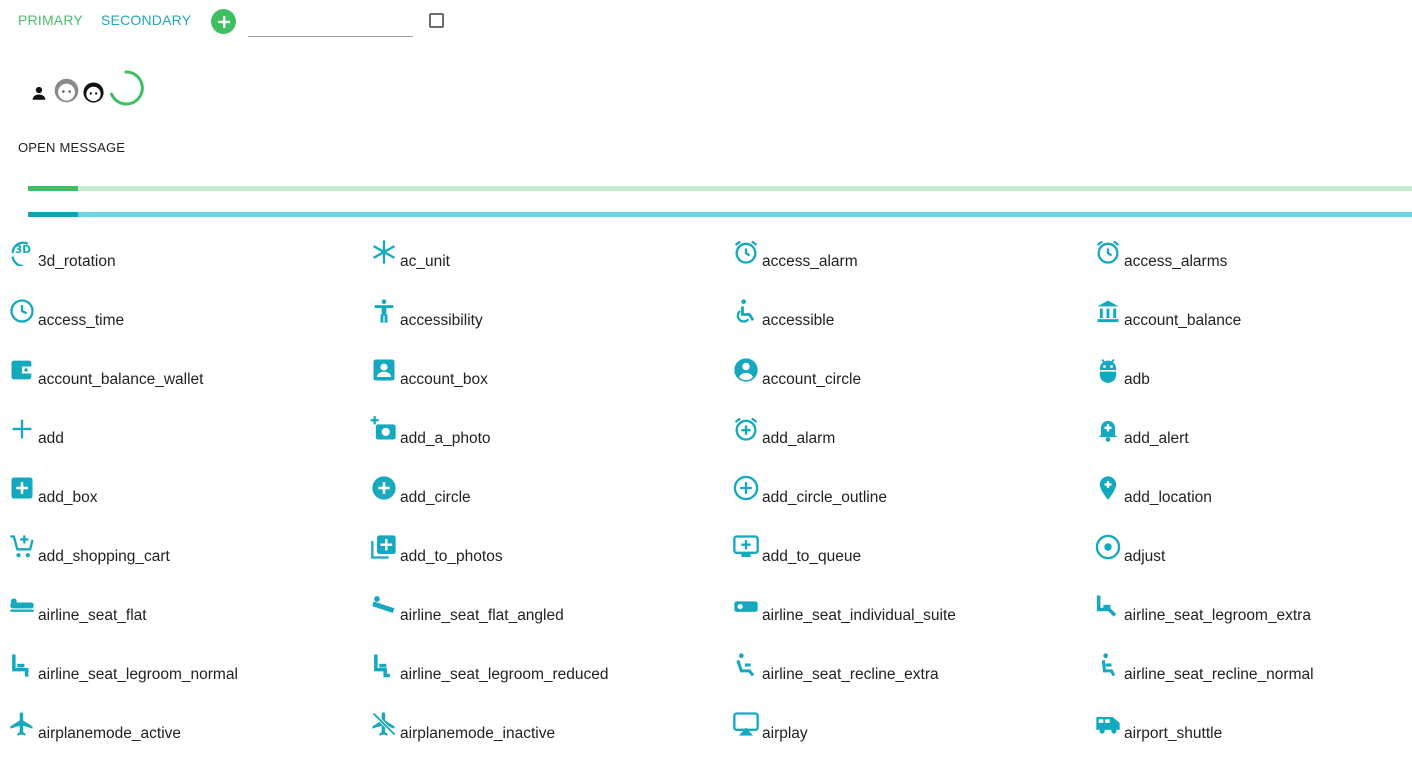  Describe the element at coordinates (785, 733) in the screenshot. I see `icon-item-label: airplay` at that location.